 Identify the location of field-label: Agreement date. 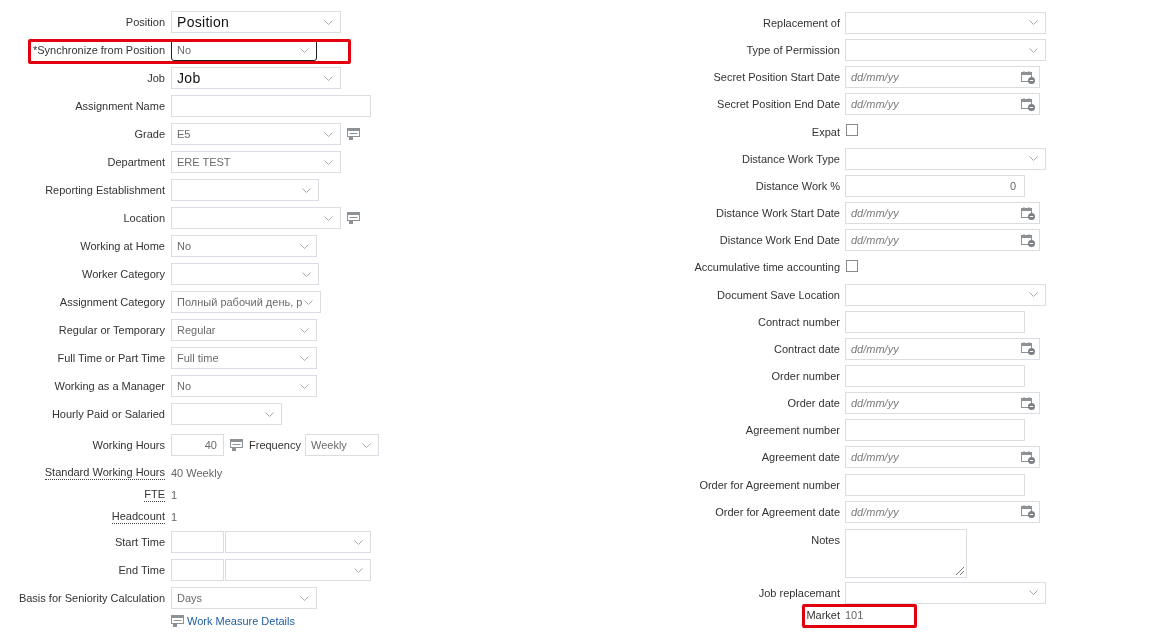
(800, 457).